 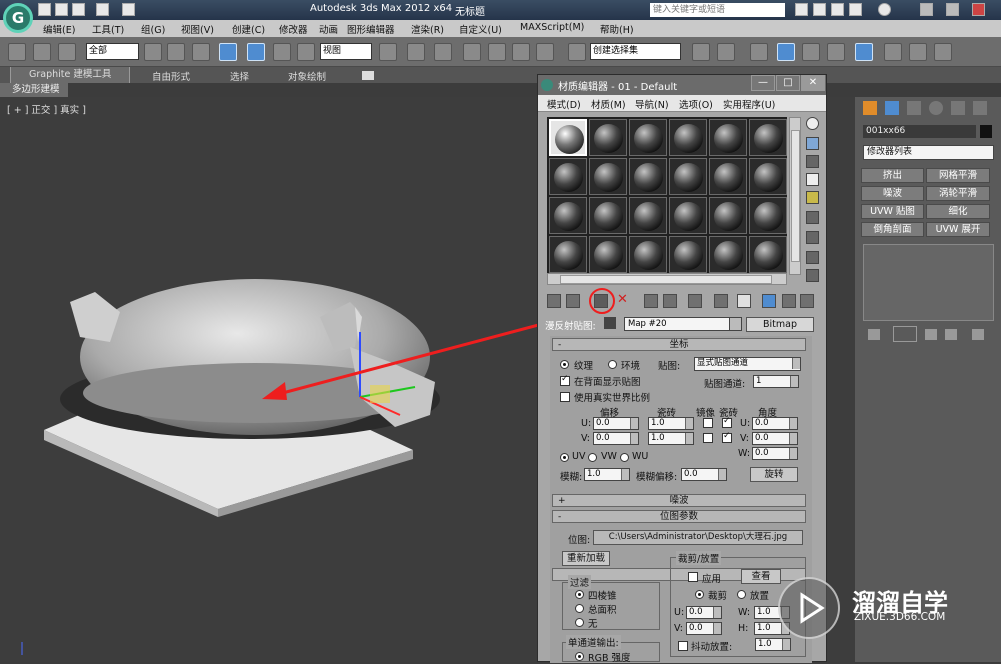 What do you see at coordinates (683, 646) in the screenshot?
I see `jitter-placement-checkbox` at bounding box center [683, 646].